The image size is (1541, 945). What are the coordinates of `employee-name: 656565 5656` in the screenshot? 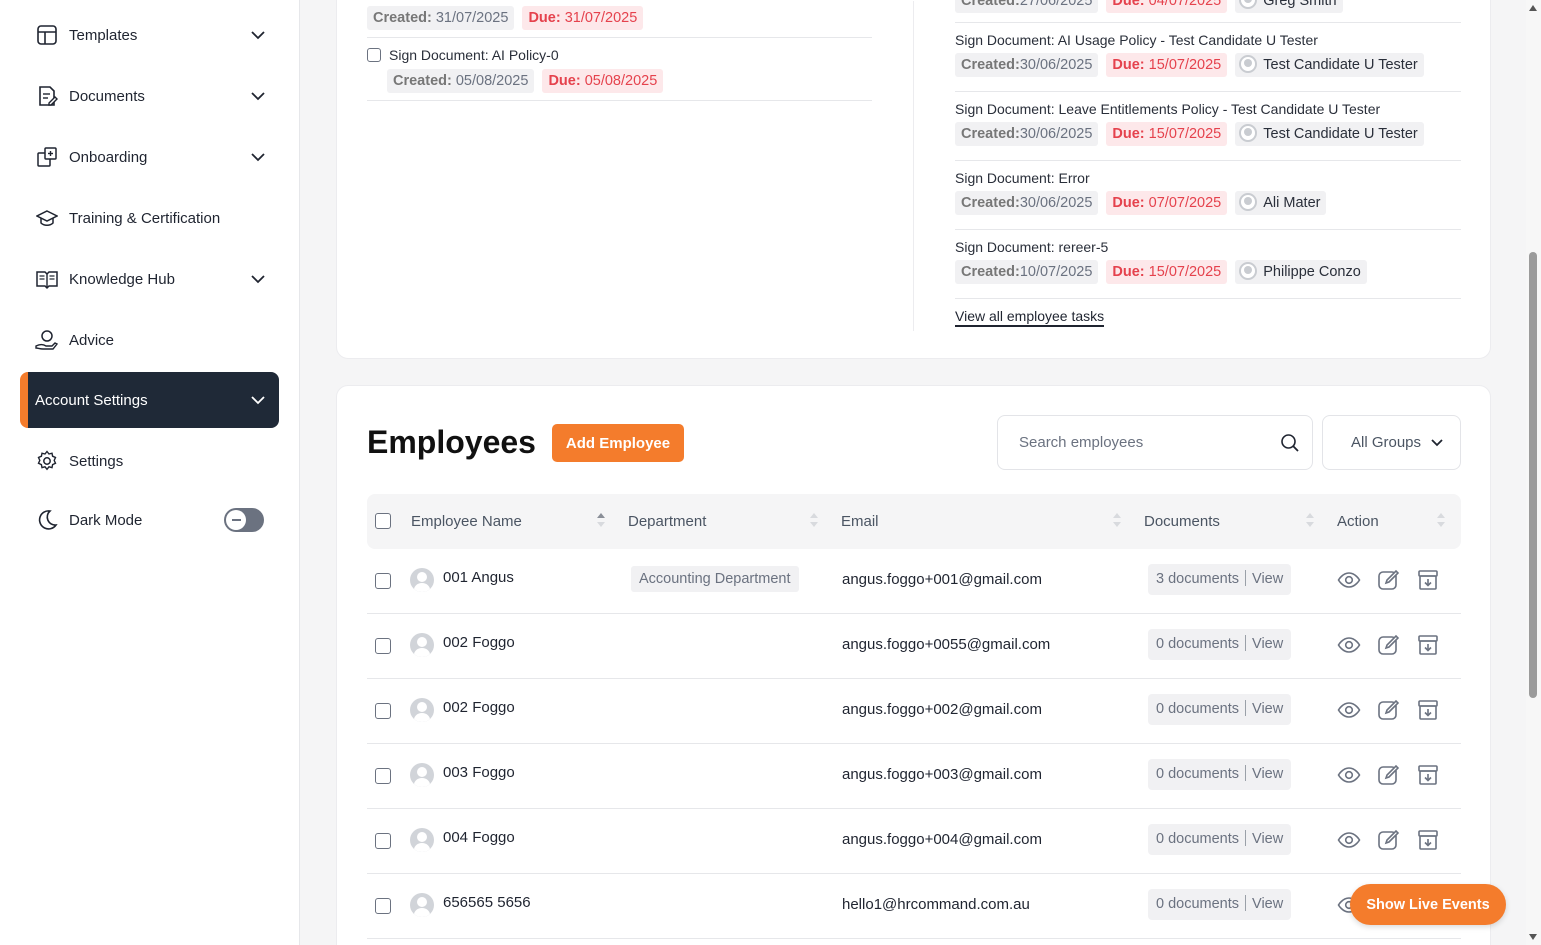 It's located at (487, 902).